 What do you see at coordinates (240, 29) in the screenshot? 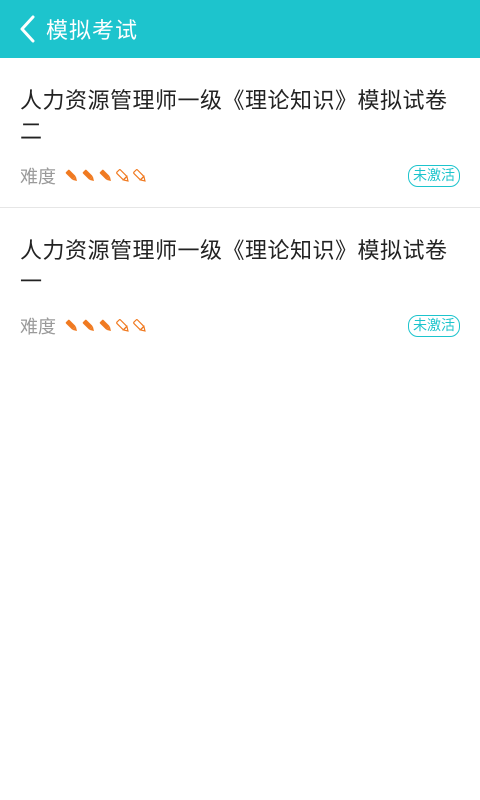
I see `header-bar: 模拟考试` at bounding box center [240, 29].